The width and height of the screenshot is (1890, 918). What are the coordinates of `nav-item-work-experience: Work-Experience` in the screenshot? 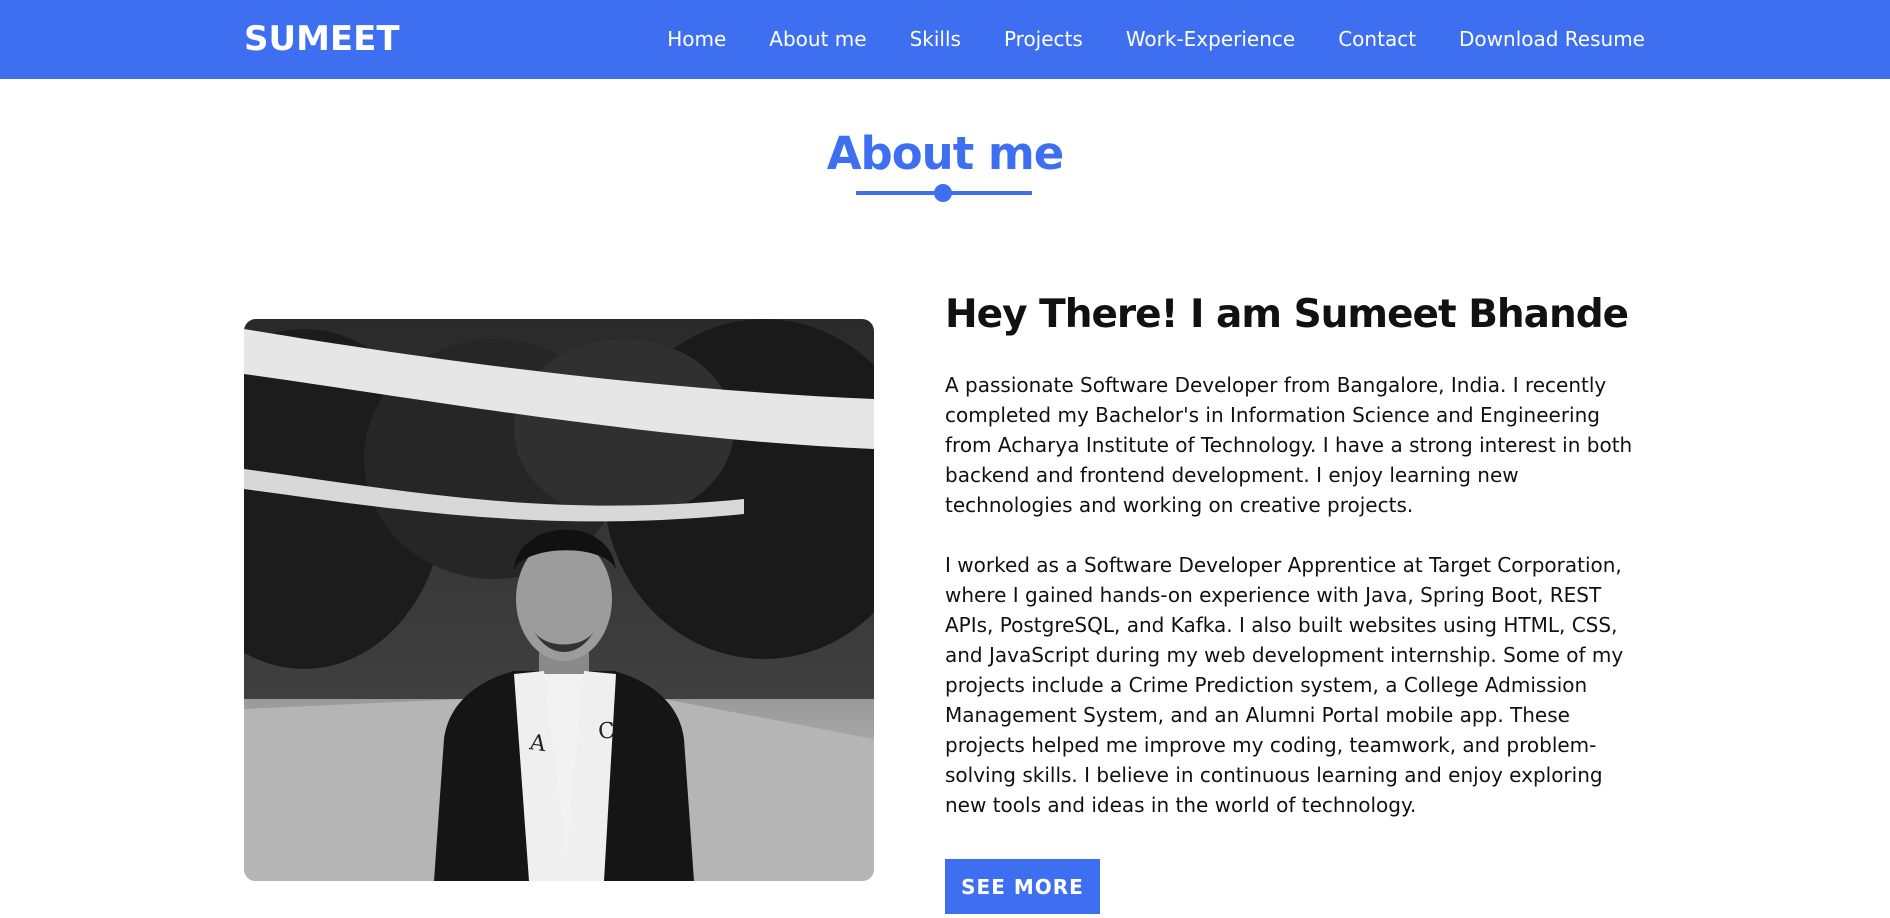 It's located at (1210, 39).